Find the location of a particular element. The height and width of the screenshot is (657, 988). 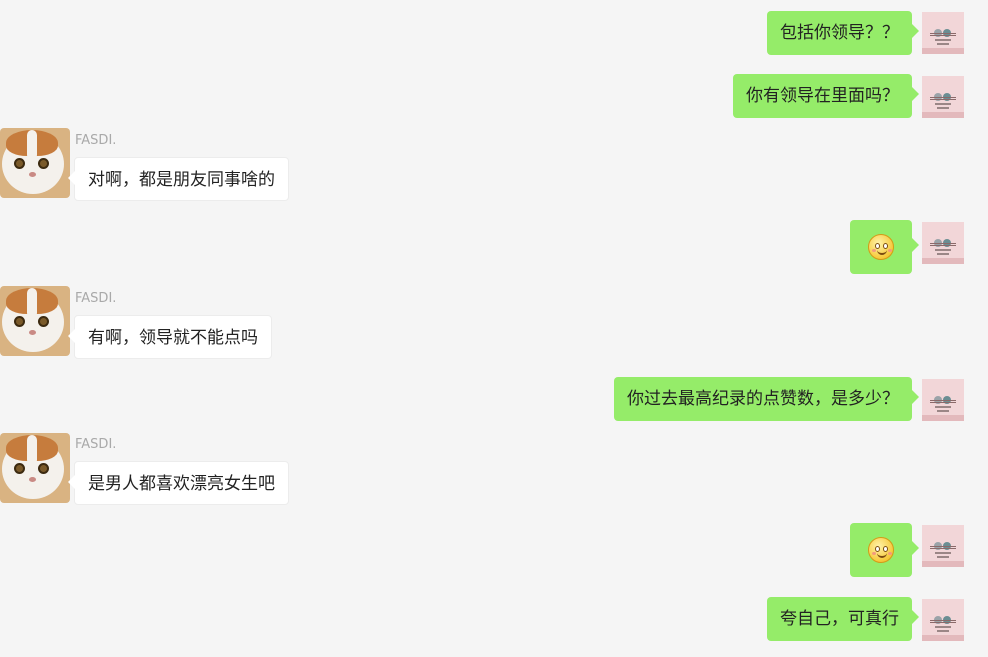

outgoing-message: 包括你领导？？ is located at coordinates (843, 33).